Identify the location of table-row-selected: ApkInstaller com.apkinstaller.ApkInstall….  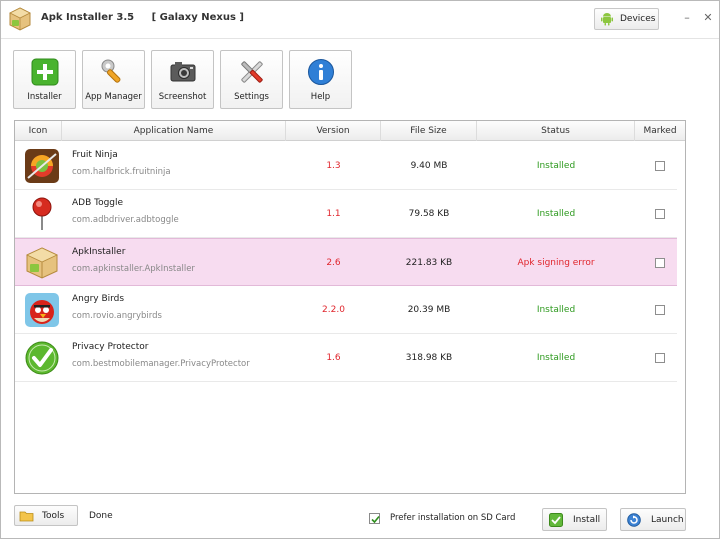
(346, 262).